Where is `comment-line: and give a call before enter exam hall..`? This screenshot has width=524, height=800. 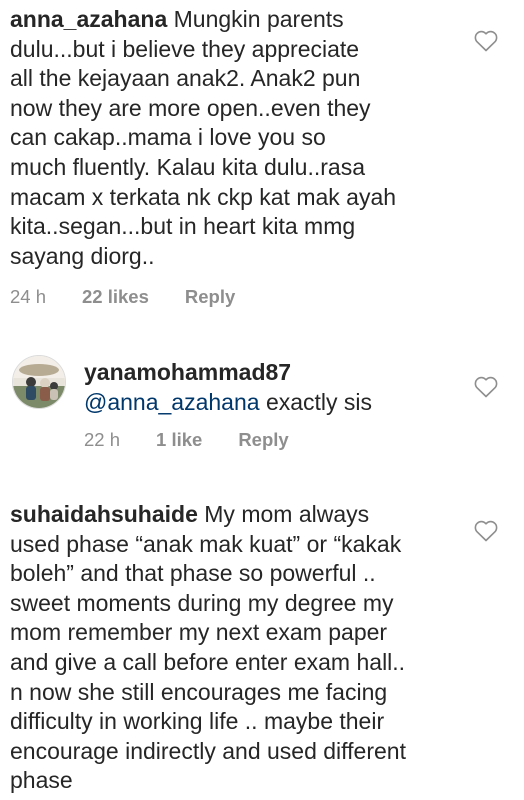
comment-line: and give a call before enter exam hall.. is located at coordinates (208, 661).